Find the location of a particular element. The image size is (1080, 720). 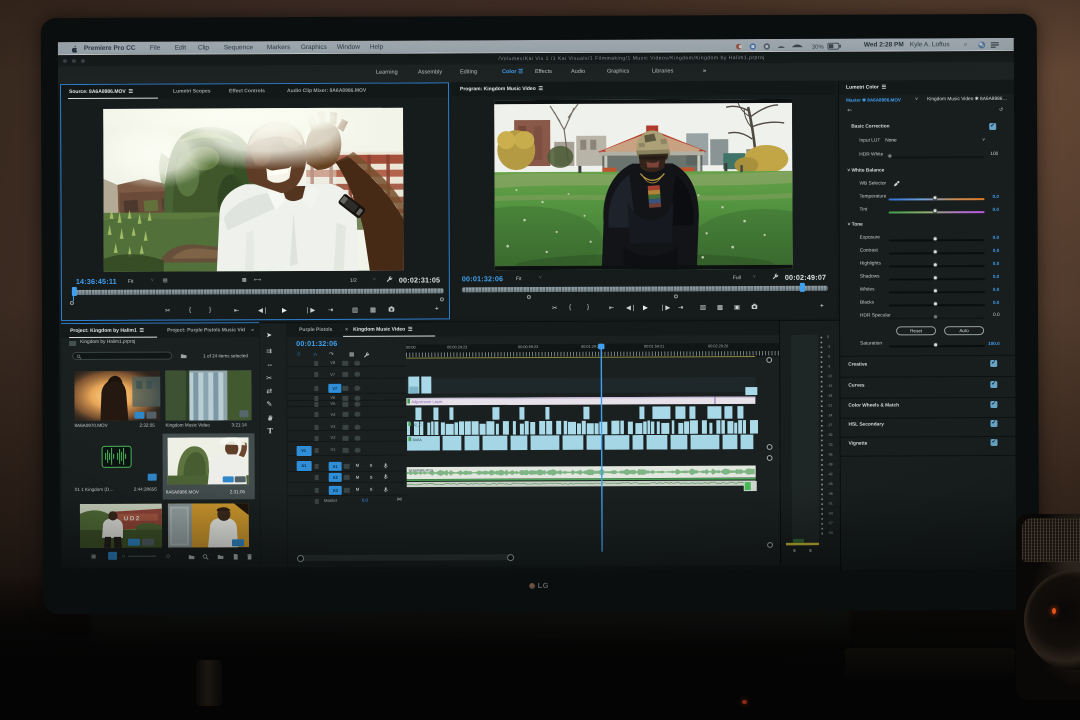

svg-text: Adjustment Layer is located at coordinates (427, 401).